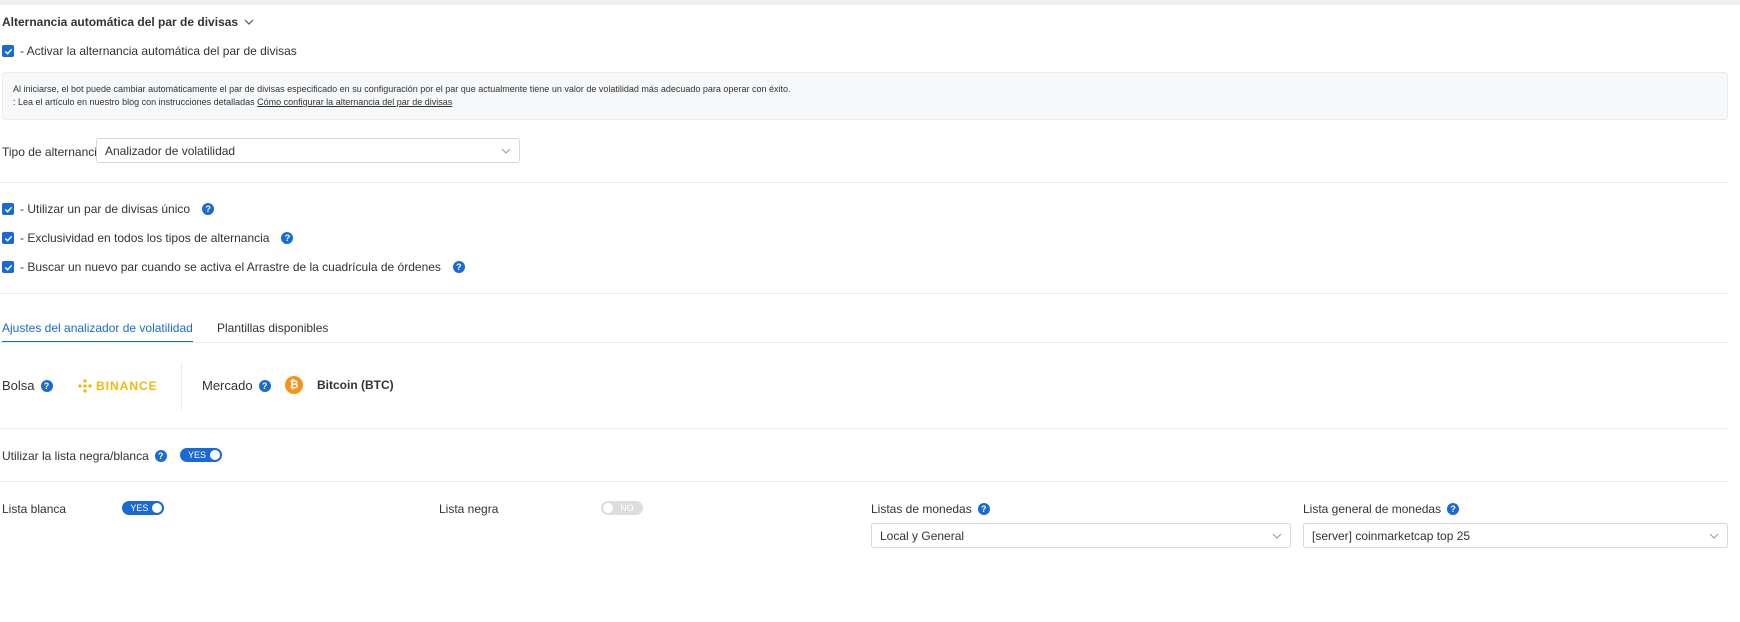 This screenshot has width=1740, height=622. Describe the element at coordinates (34, 509) in the screenshot. I see `whitelist-label: Lista blanca` at that location.